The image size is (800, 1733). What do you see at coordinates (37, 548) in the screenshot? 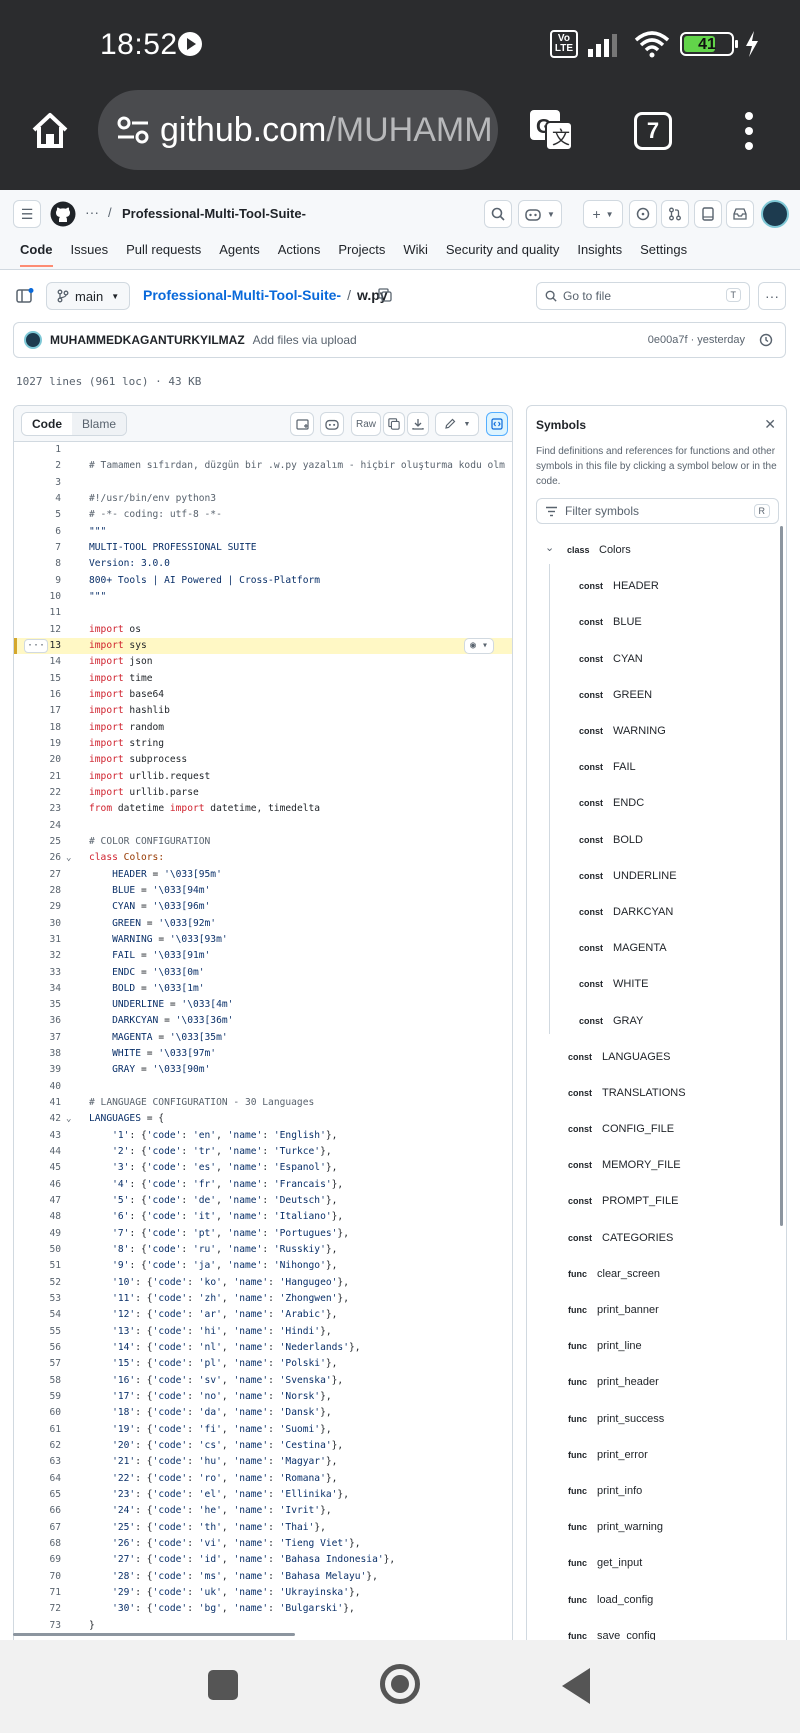
I see `line-number: 7` at bounding box center [37, 548].